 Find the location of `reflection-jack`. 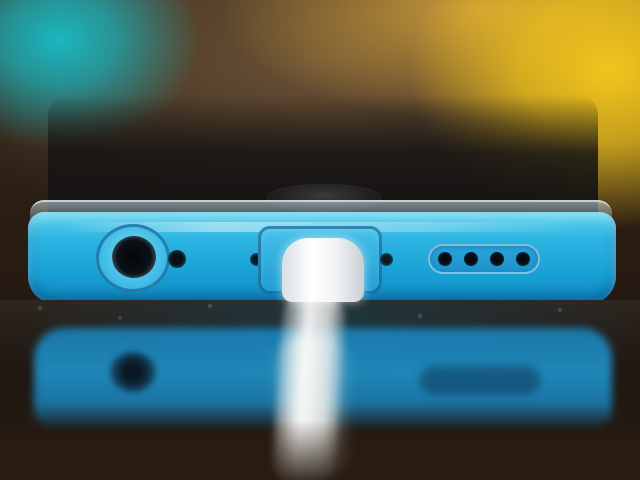

reflection-jack is located at coordinates (133, 372).